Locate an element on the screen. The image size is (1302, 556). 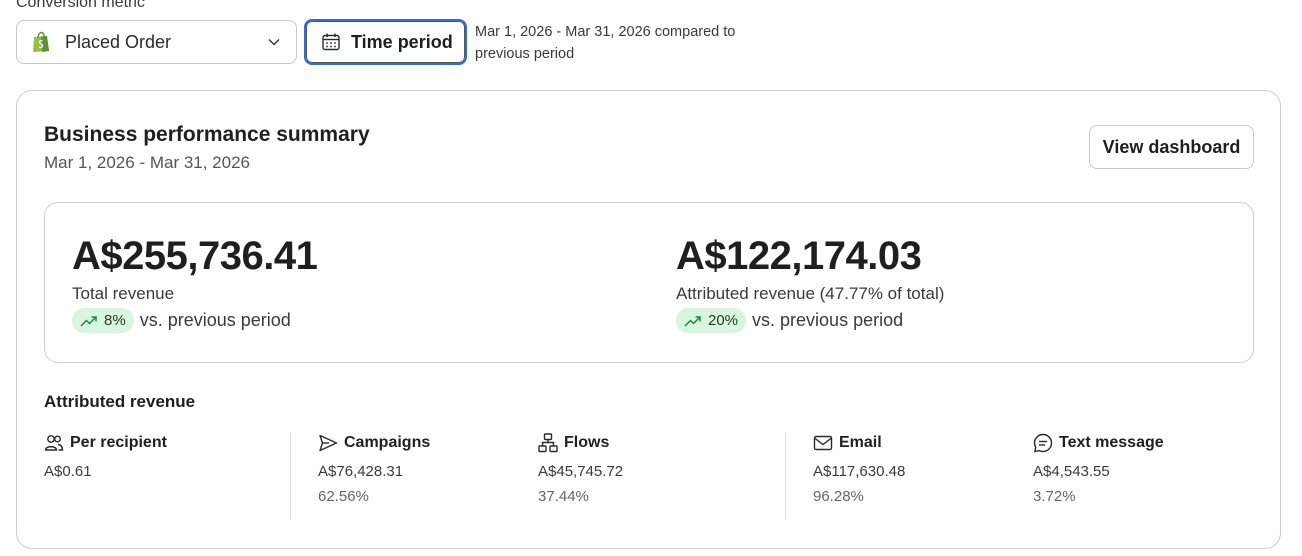
stat-flows: Flows A$45,745.72 37.44% is located at coordinates (580, 468).